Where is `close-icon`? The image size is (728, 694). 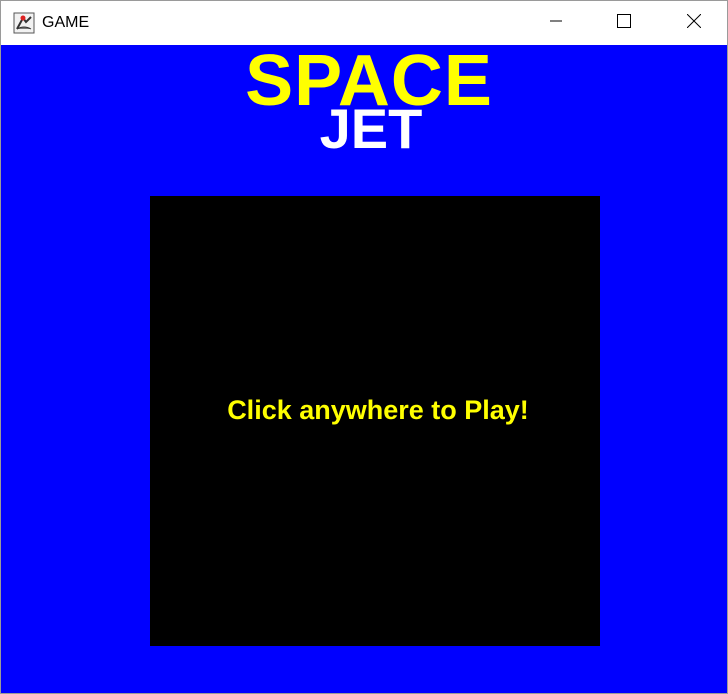
close-icon is located at coordinates (694, 23).